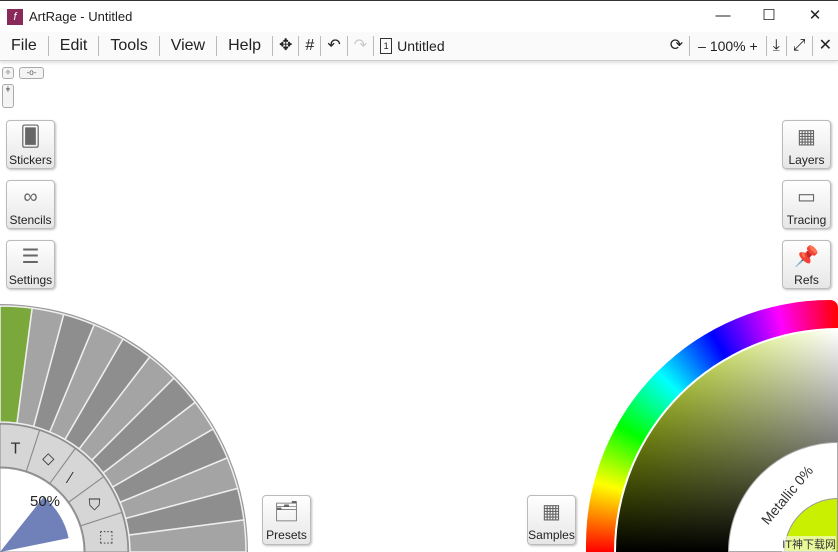 The width and height of the screenshot is (838, 552). I want to click on tracing-button: ▭ Tracing, so click(806, 204).